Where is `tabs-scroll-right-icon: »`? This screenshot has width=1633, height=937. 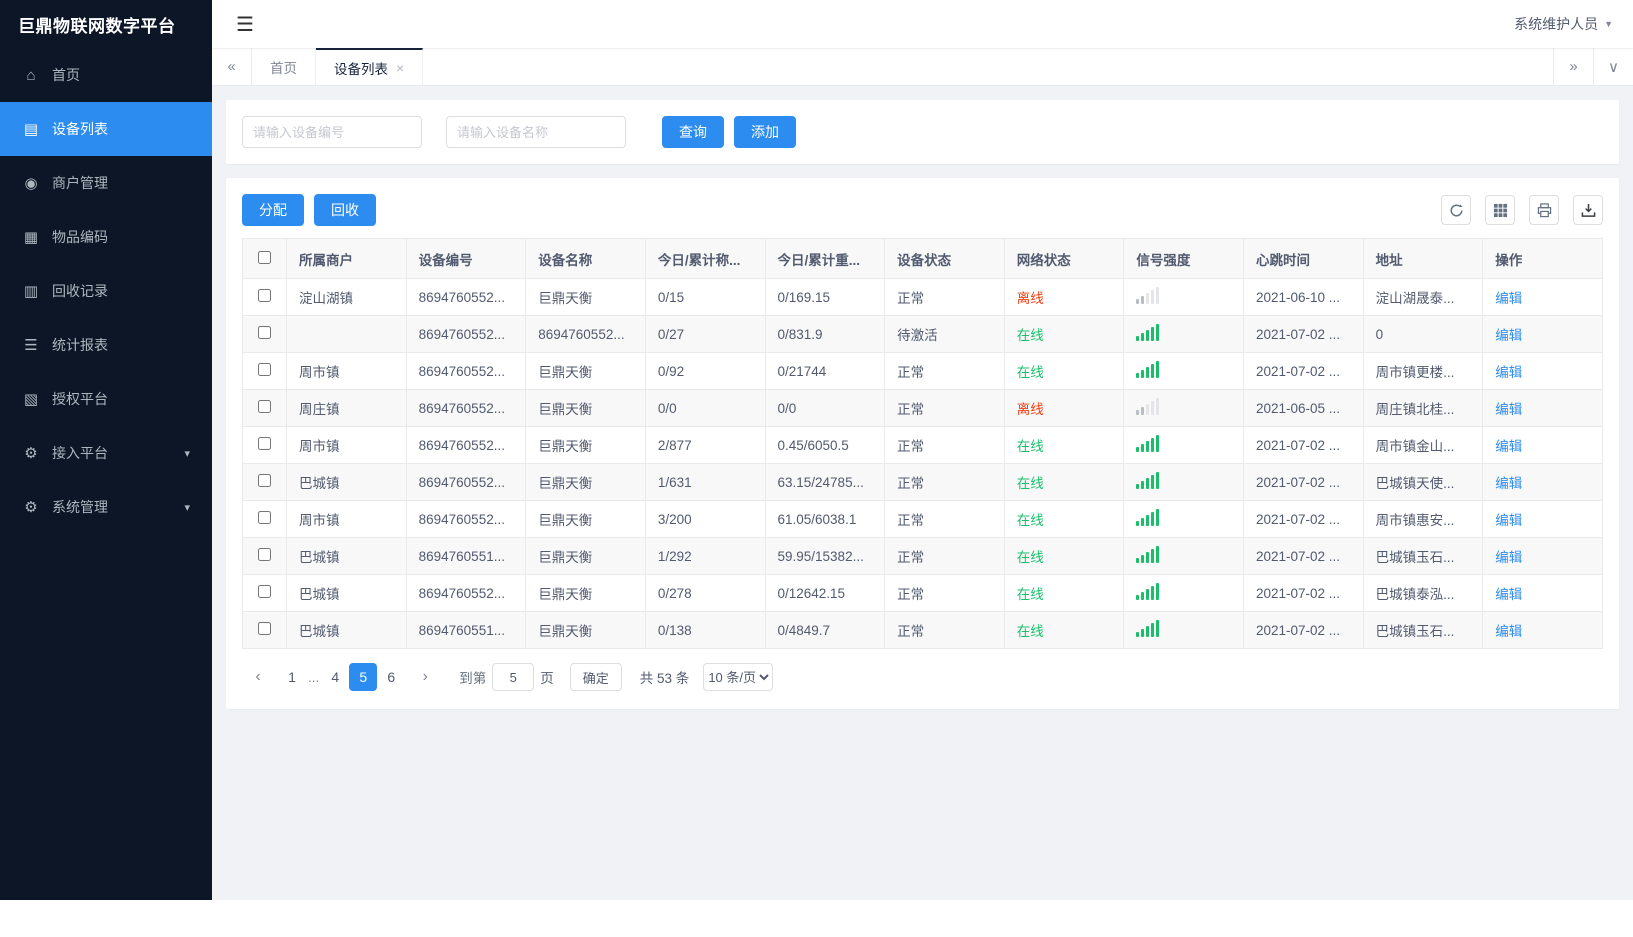
tabs-scroll-right-icon: » is located at coordinates (1573, 66).